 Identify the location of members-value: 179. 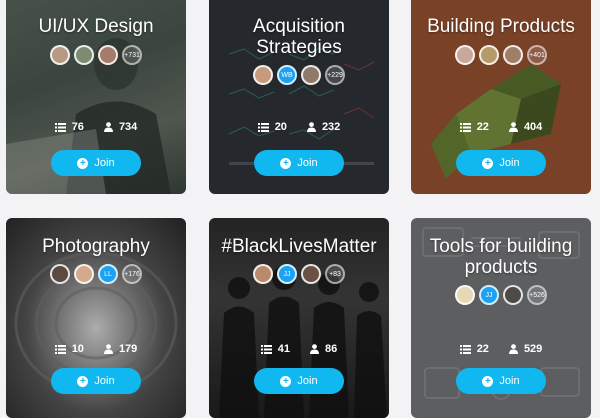
(128, 349).